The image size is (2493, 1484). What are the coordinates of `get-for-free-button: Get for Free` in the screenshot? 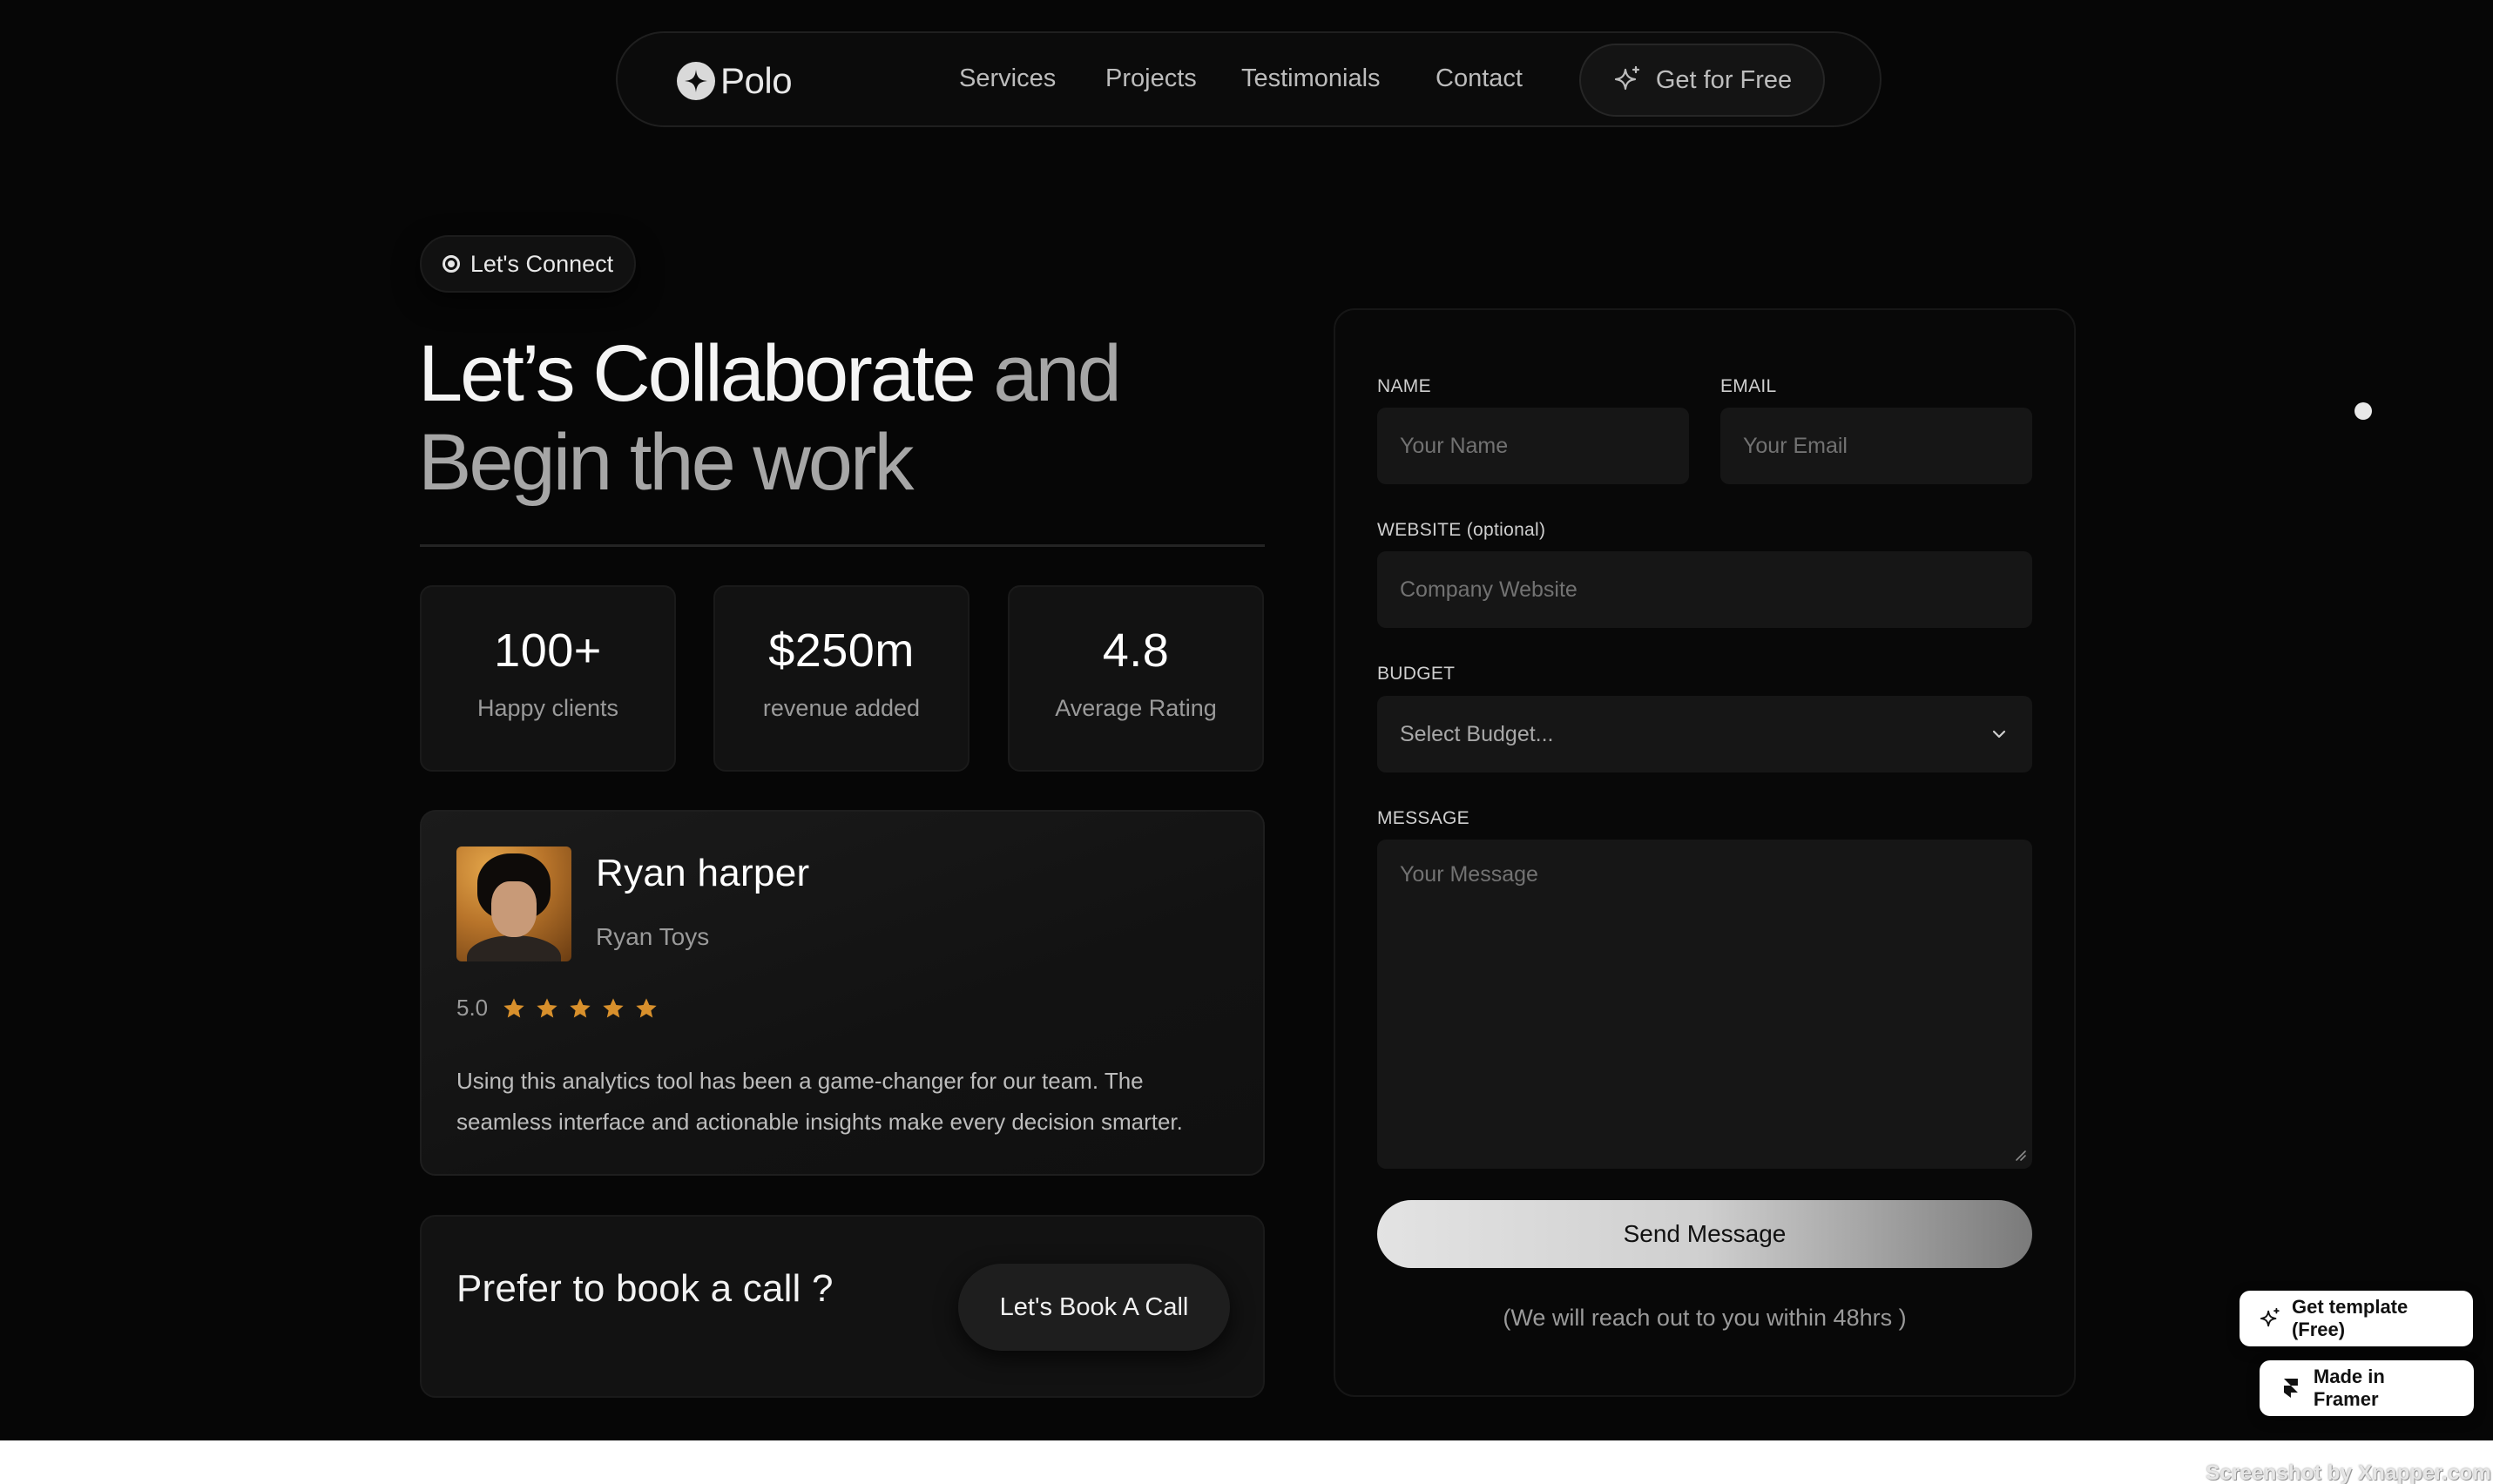 It's located at (1702, 81).